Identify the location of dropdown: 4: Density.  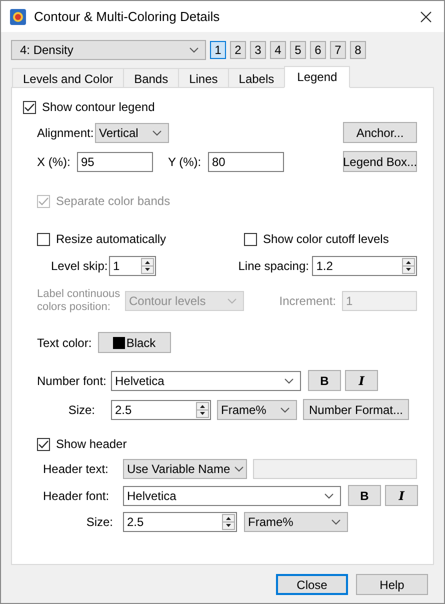
(108, 50).